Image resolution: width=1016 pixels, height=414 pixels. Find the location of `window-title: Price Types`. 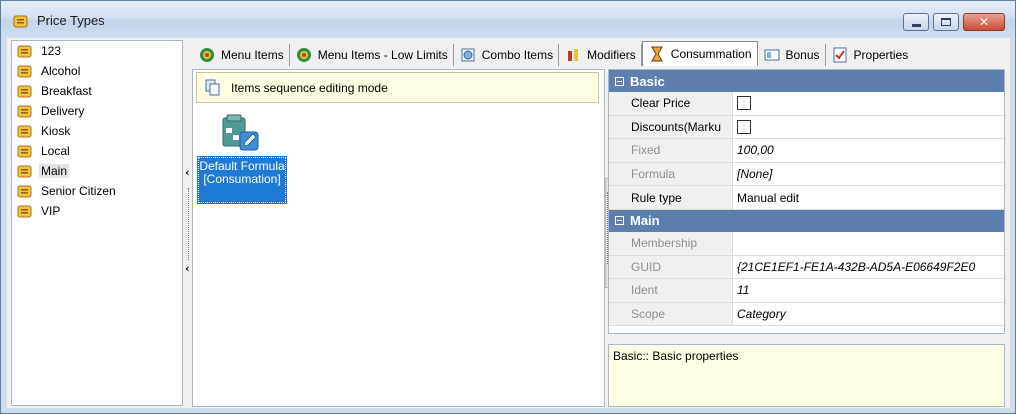

window-title: Price Types is located at coordinates (71, 20).